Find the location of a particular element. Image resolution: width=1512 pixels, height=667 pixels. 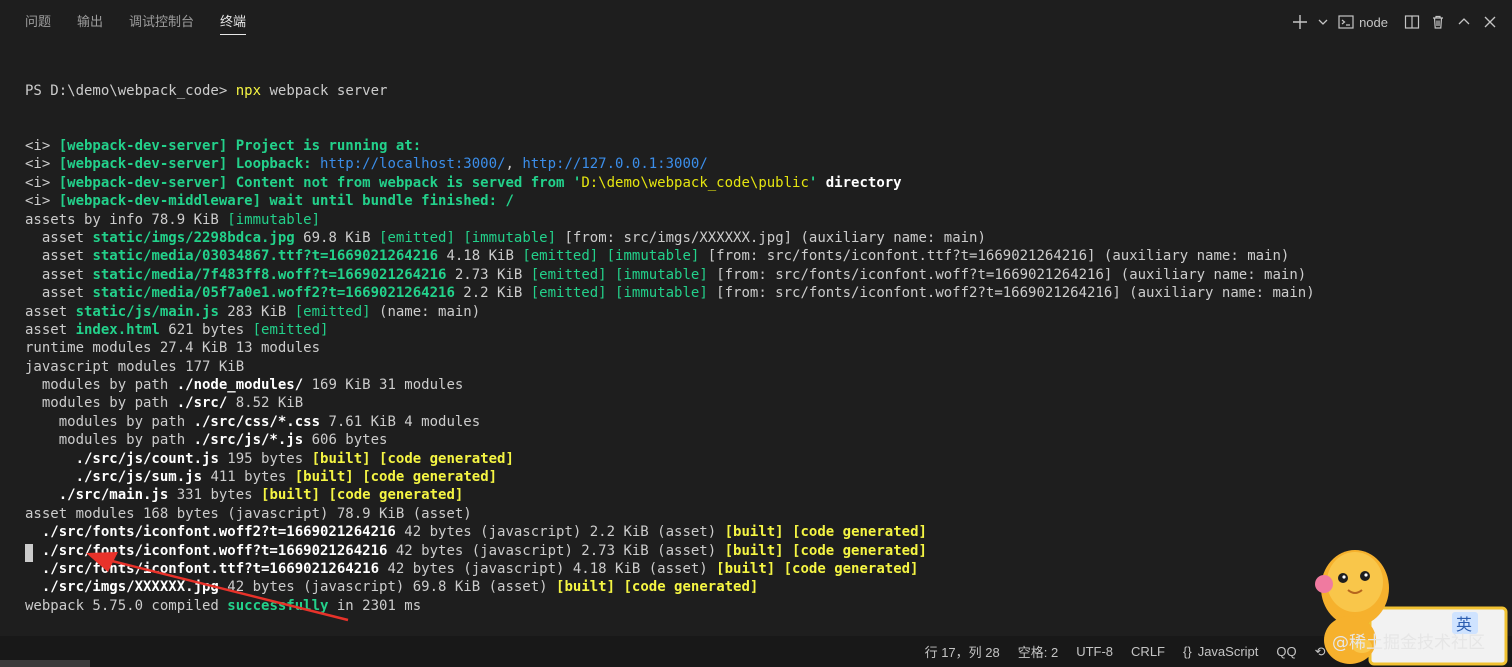

terminal-text-segment: ./node_modules/ is located at coordinates (240, 385).